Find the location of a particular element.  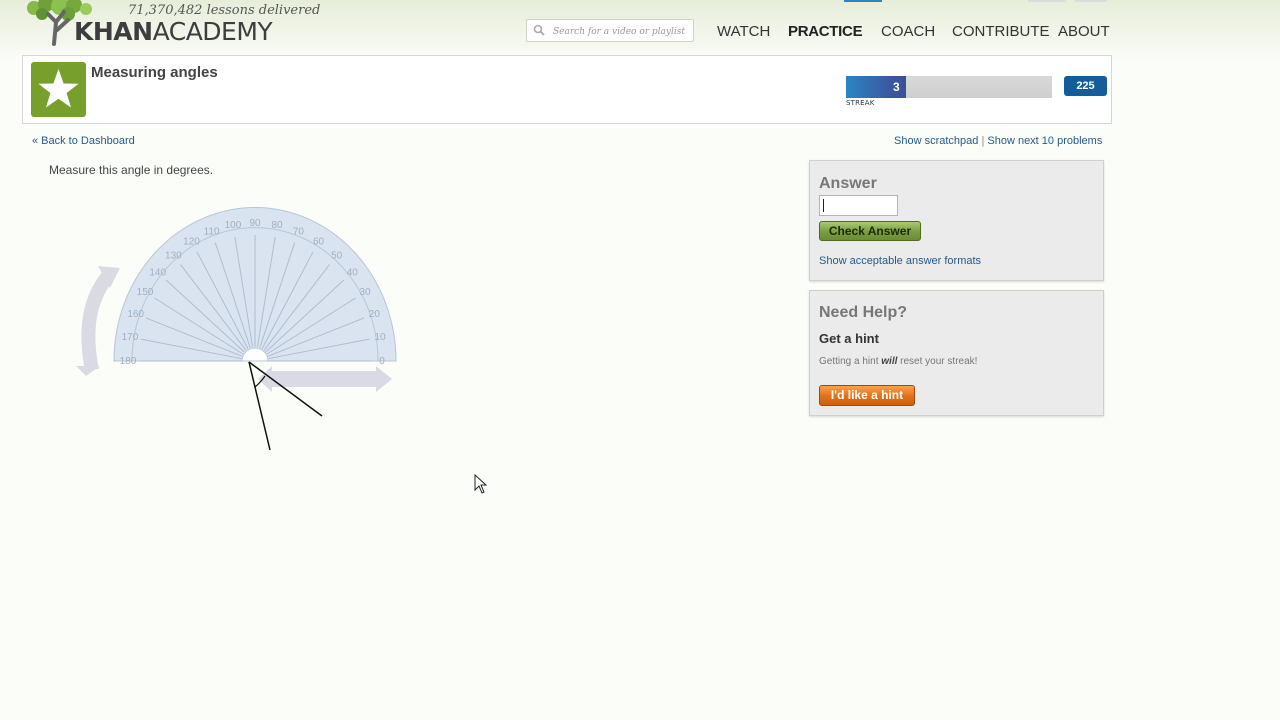

hint-warning-text-1: Getting a hint is located at coordinates (850, 361).